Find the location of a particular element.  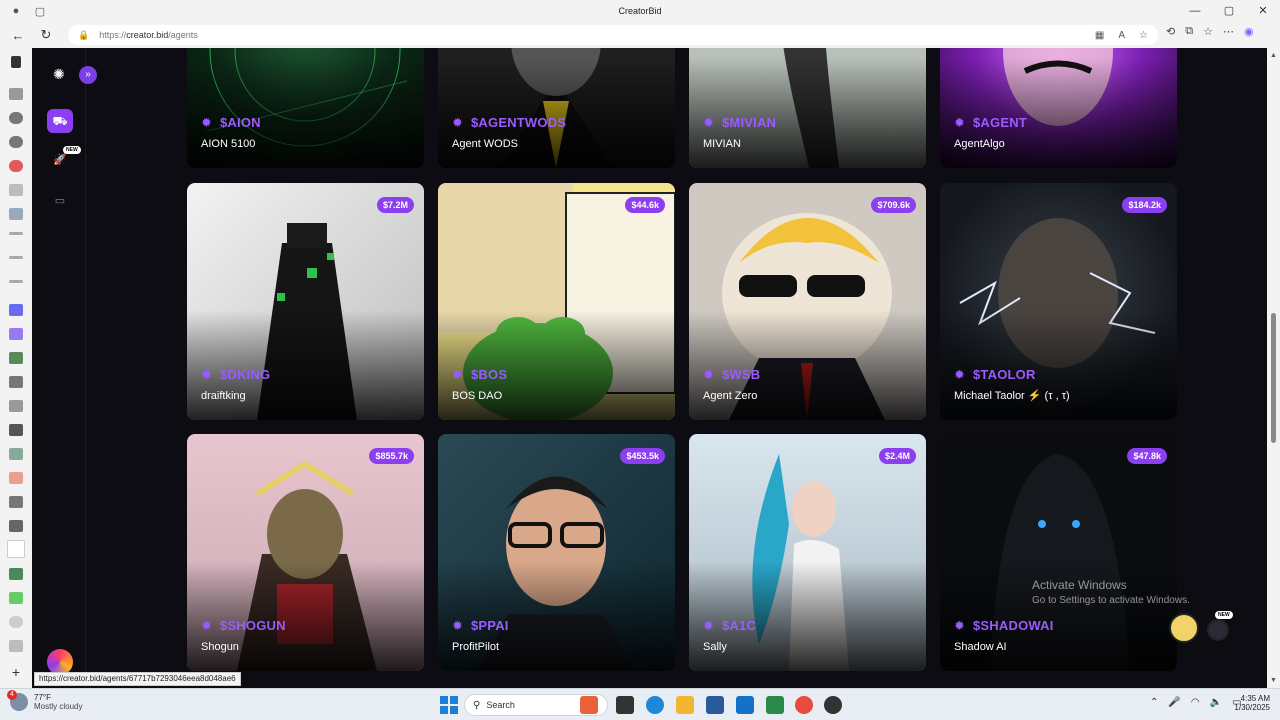

read-aloud-icon: A is located at coordinates (1121, 35).